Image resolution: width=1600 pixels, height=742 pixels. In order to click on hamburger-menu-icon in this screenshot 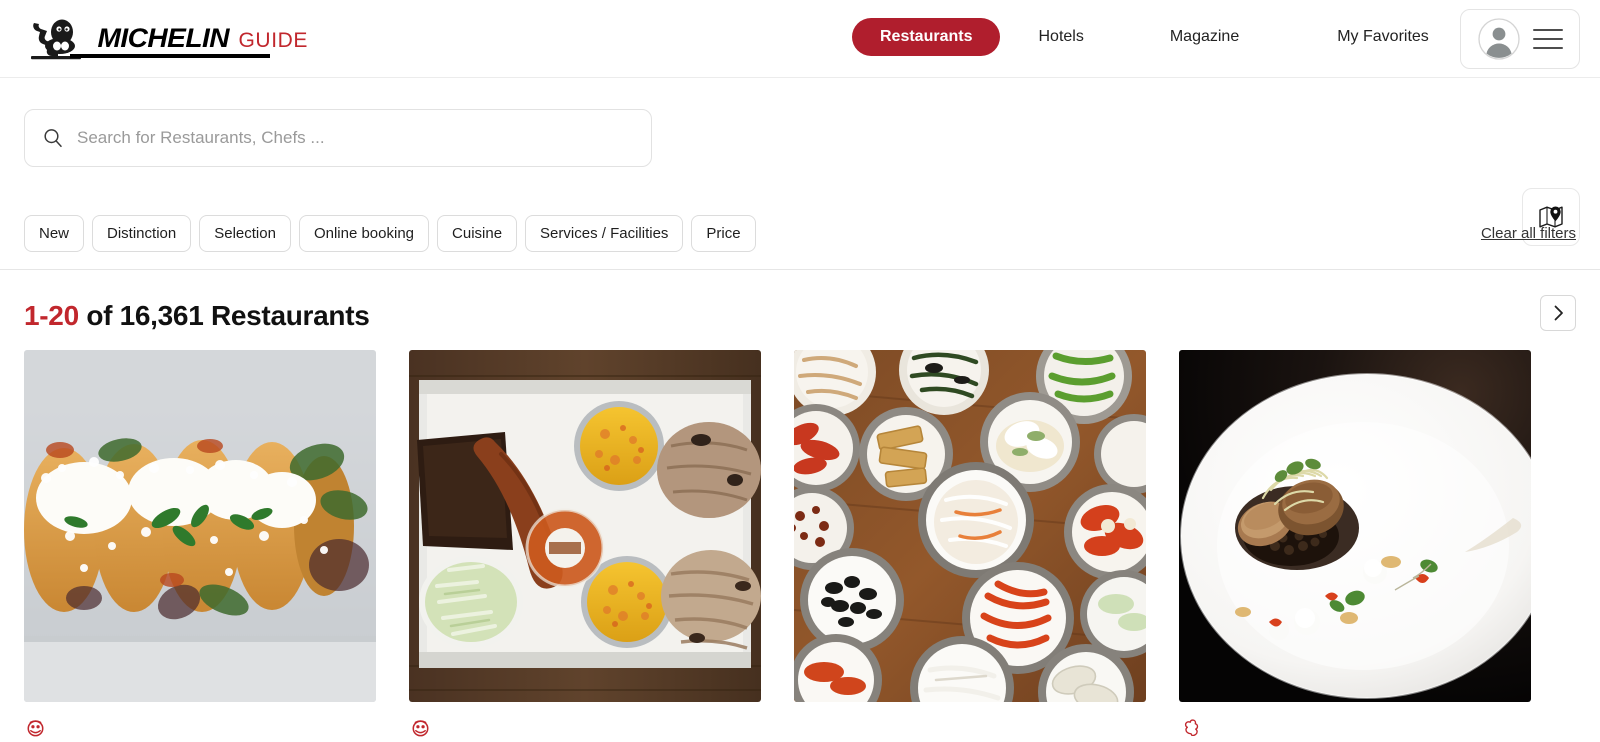, I will do `click(1547, 39)`.